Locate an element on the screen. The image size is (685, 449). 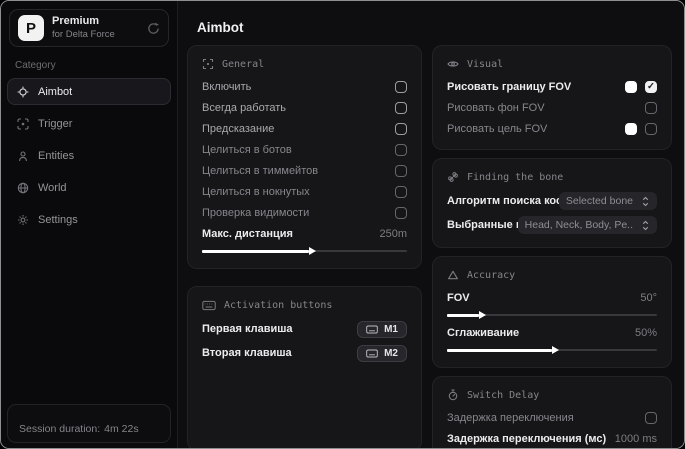
bone-icon is located at coordinates (453, 177).